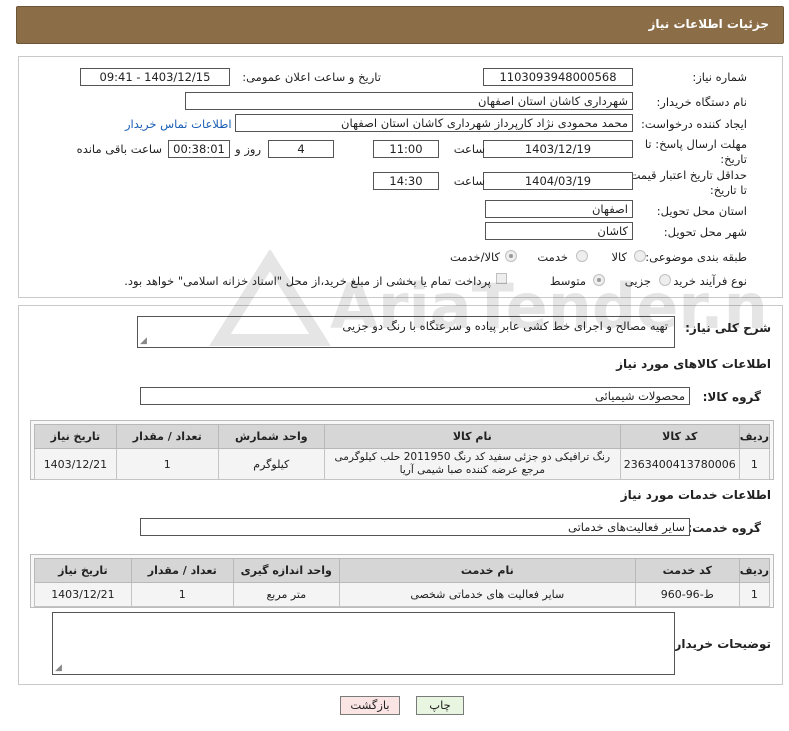 This screenshot has width=789, height=731. I want to click on remaining-time-field: 00:38:01, so click(199, 149).